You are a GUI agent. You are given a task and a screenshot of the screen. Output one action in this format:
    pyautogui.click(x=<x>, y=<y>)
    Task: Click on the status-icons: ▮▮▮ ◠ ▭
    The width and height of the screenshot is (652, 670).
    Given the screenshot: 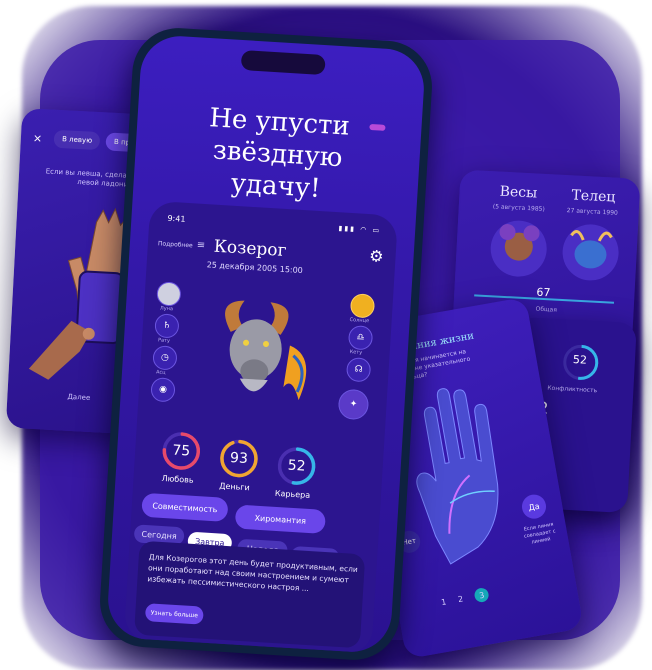 What is the action you would take?
    pyautogui.click(x=360, y=229)
    